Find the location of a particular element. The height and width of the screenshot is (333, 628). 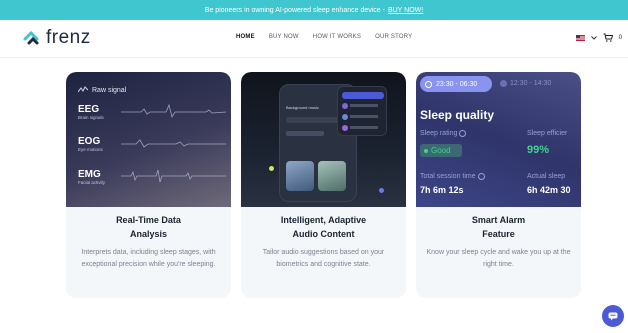

buy-now-link: BUY NOW! is located at coordinates (405, 10).